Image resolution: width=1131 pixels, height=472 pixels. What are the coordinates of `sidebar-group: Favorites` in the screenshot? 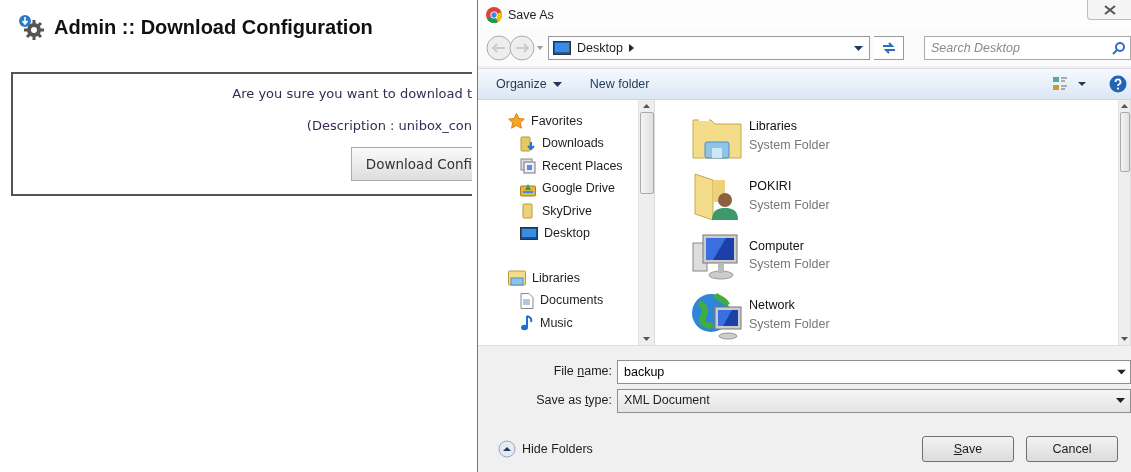 It's located at (573, 121).